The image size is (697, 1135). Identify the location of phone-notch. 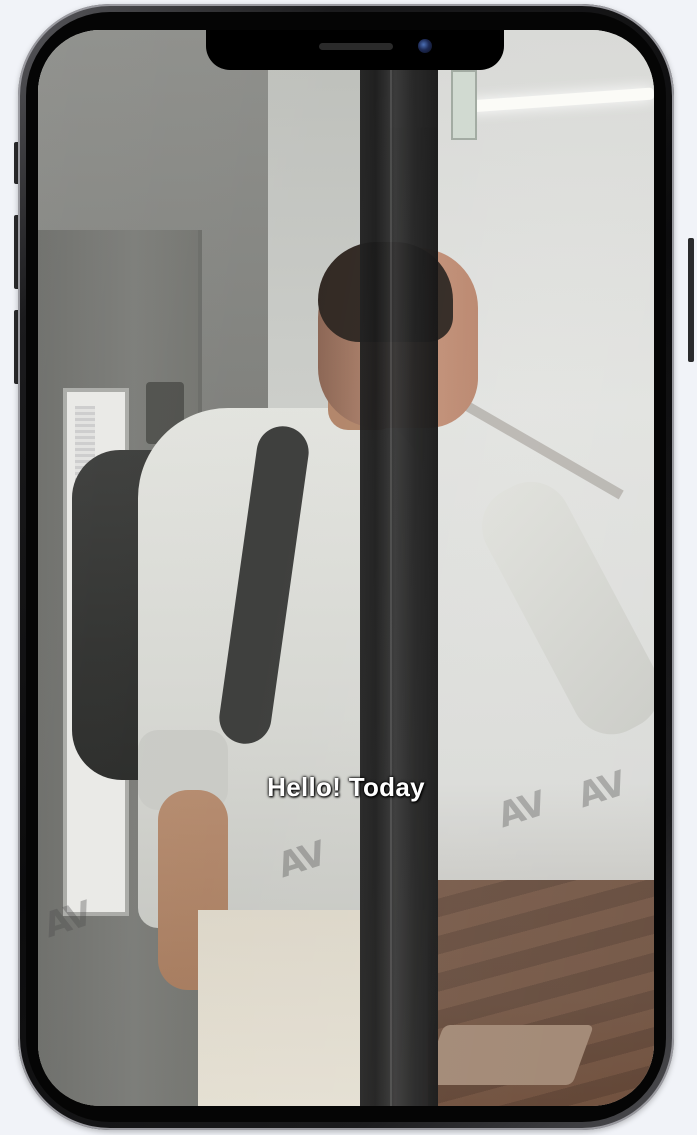
(355, 50).